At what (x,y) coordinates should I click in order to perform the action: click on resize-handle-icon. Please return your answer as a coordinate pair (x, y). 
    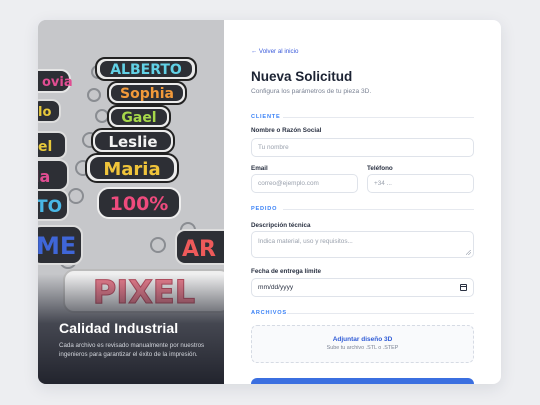
    Looking at the image, I should click on (468, 252).